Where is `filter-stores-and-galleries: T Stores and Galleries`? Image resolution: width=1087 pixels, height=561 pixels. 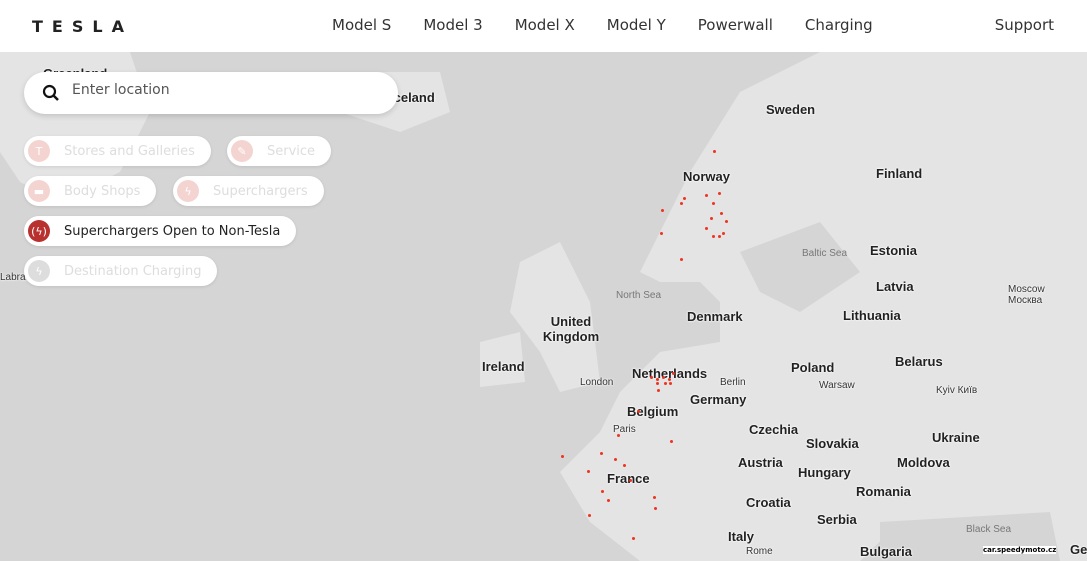
filter-stores-and-galleries: T Stores and Galleries is located at coordinates (117, 151).